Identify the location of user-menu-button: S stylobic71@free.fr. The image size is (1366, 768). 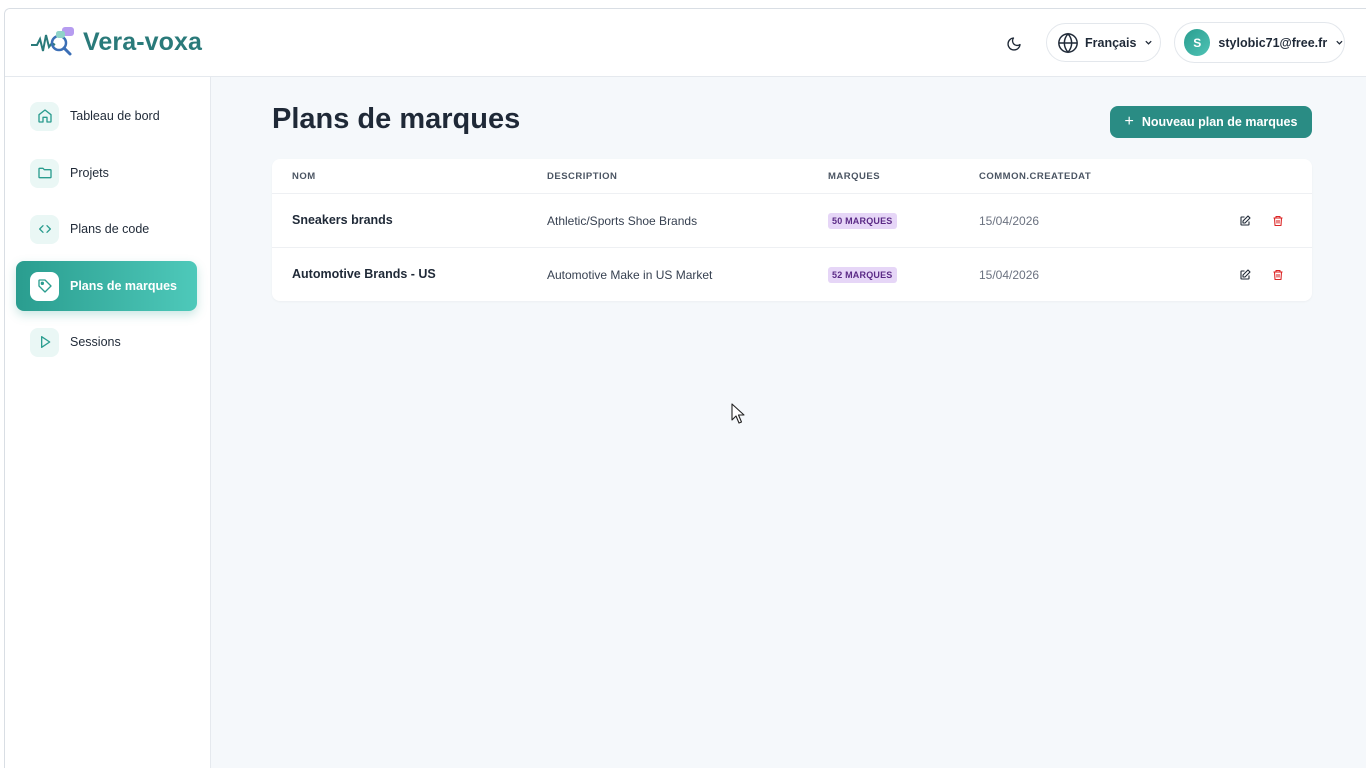
(1259, 42).